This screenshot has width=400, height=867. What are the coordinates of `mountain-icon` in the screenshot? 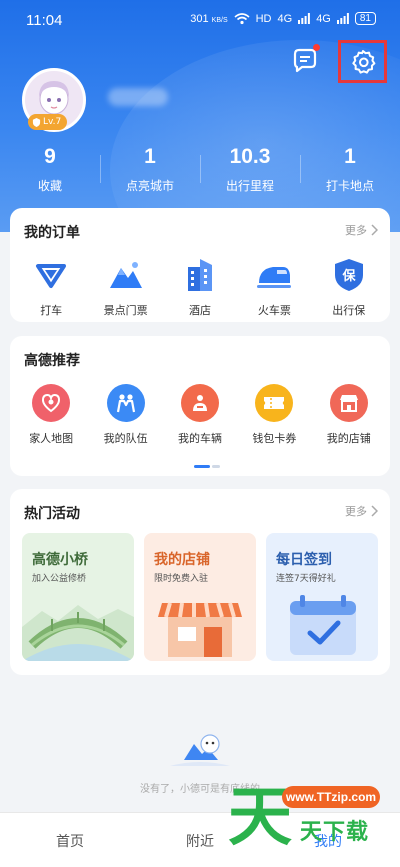 It's located at (126, 275).